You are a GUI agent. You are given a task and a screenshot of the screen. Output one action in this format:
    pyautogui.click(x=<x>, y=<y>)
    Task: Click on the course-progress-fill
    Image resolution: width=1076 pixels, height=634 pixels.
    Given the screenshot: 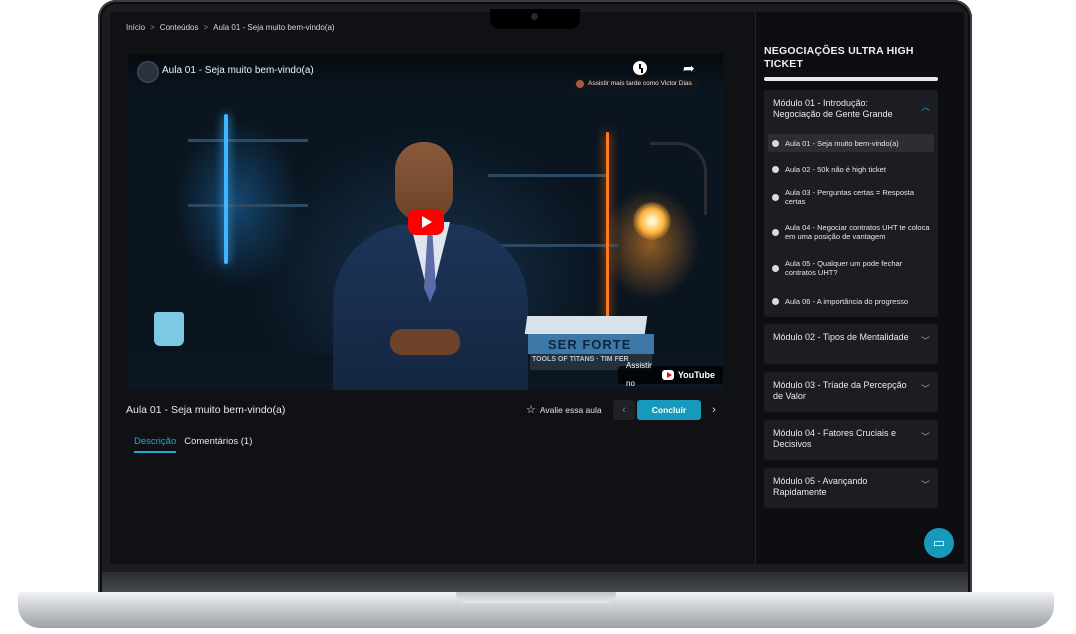 What is the action you would take?
    pyautogui.click(x=851, y=79)
    